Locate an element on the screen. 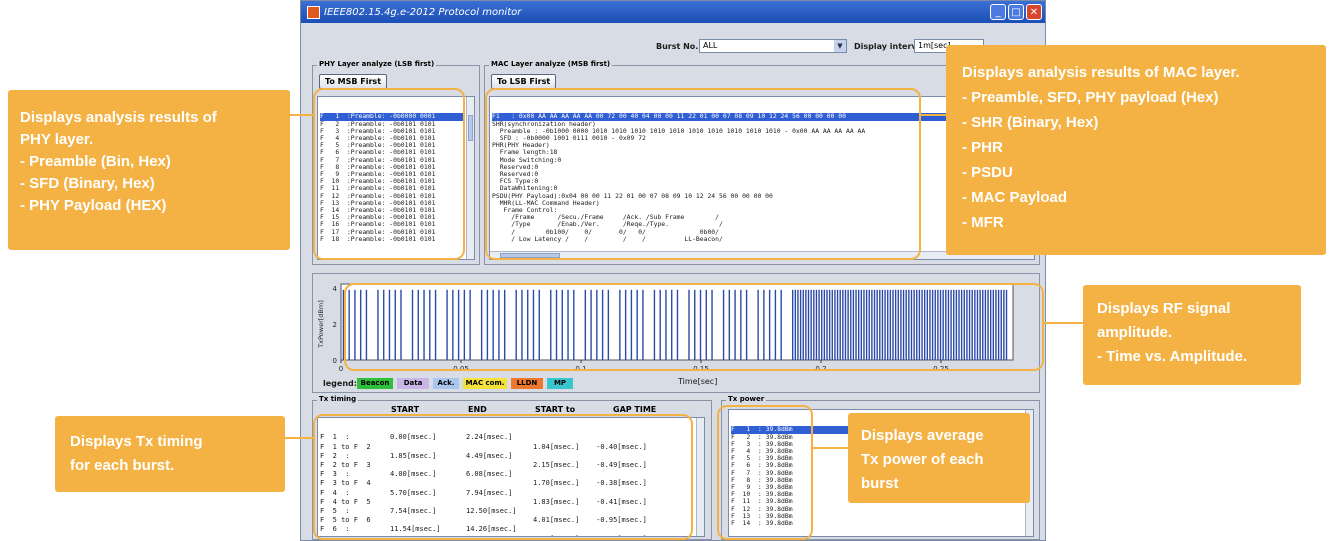 This screenshot has height=541, width=1335. phy-callout-line: - SFD (Binary, Hex) is located at coordinates (87, 183).